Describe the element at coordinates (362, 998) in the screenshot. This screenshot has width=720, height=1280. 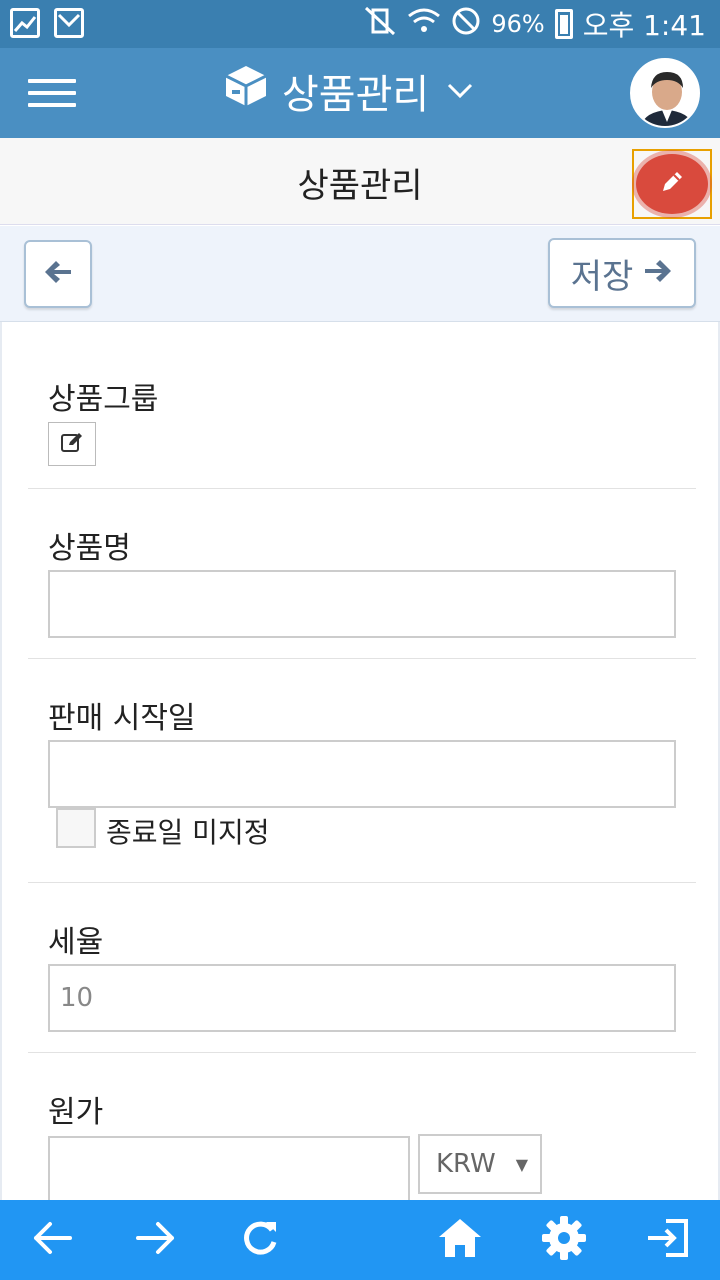
I see `tax-rate-input: 10` at that location.